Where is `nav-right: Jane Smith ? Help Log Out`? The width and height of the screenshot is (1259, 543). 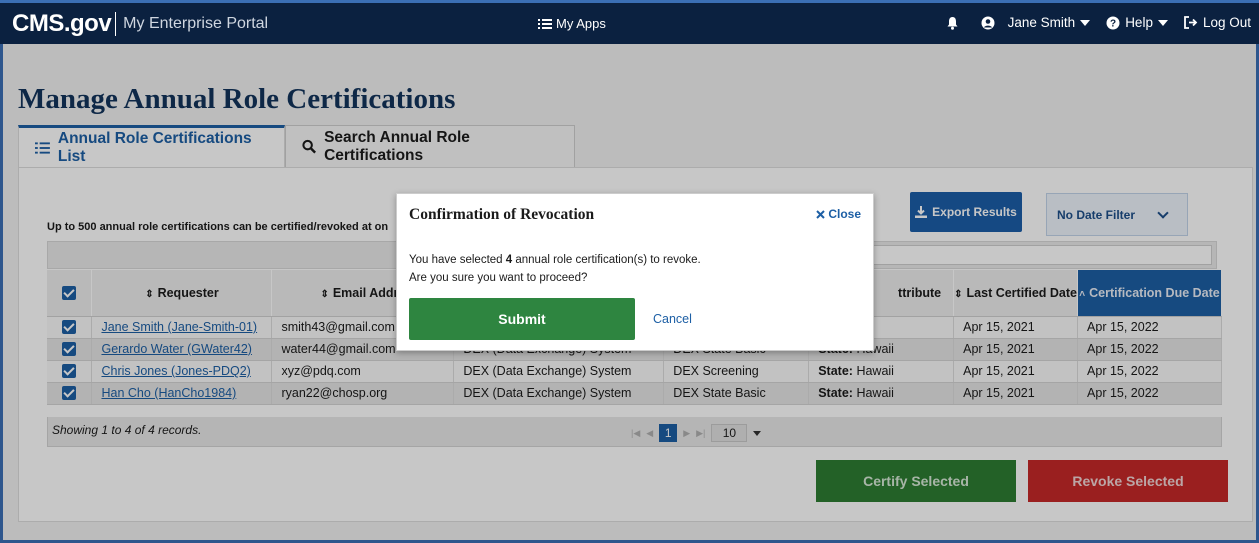 nav-right: Jane Smith ? Help Log Out is located at coordinates (1090, 22).